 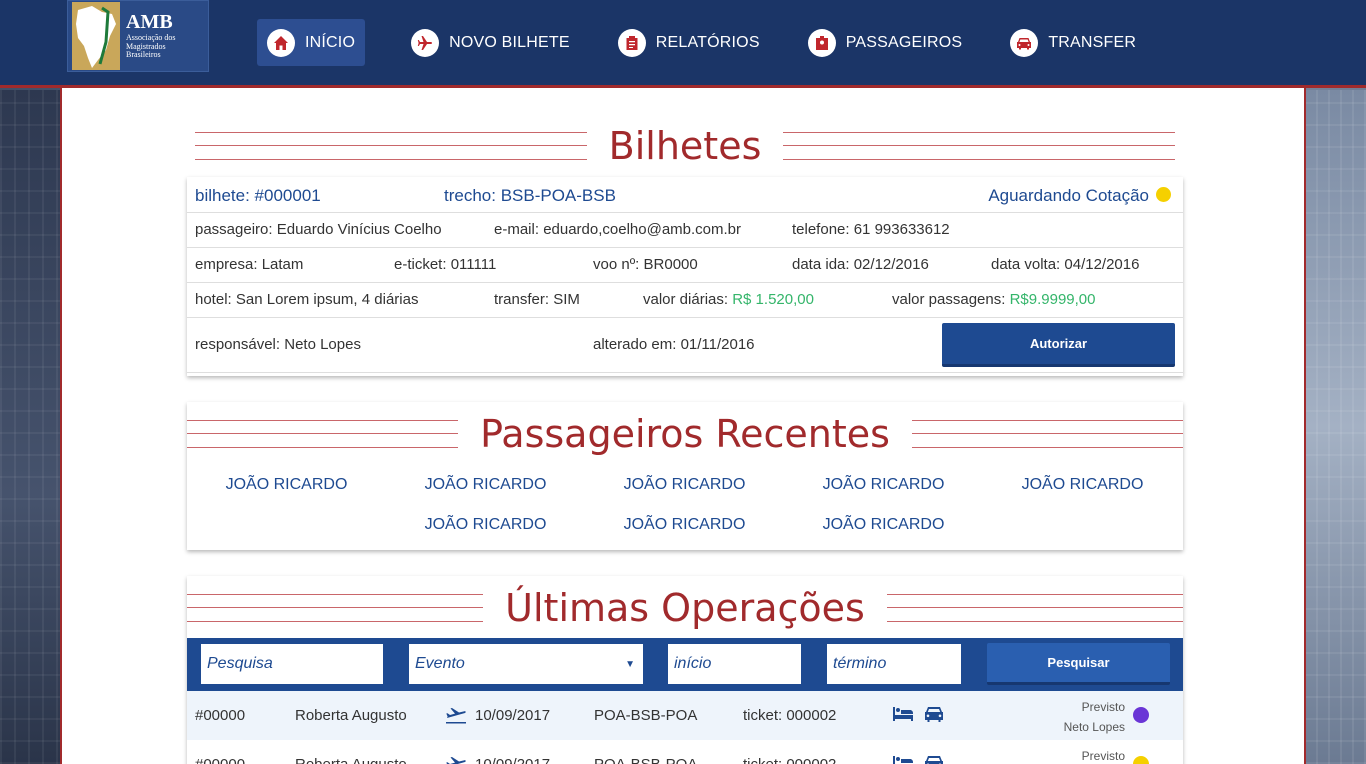 What do you see at coordinates (1058, 345) in the screenshot?
I see `authorize-button: Autorizar` at bounding box center [1058, 345].